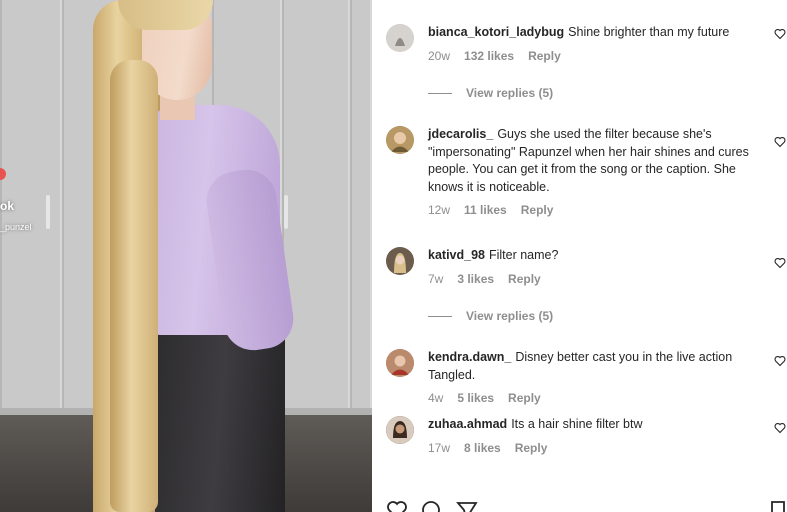 The image size is (787, 512). What do you see at coordinates (165, 15) in the screenshot?
I see `person-hair-top` at bounding box center [165, 15].